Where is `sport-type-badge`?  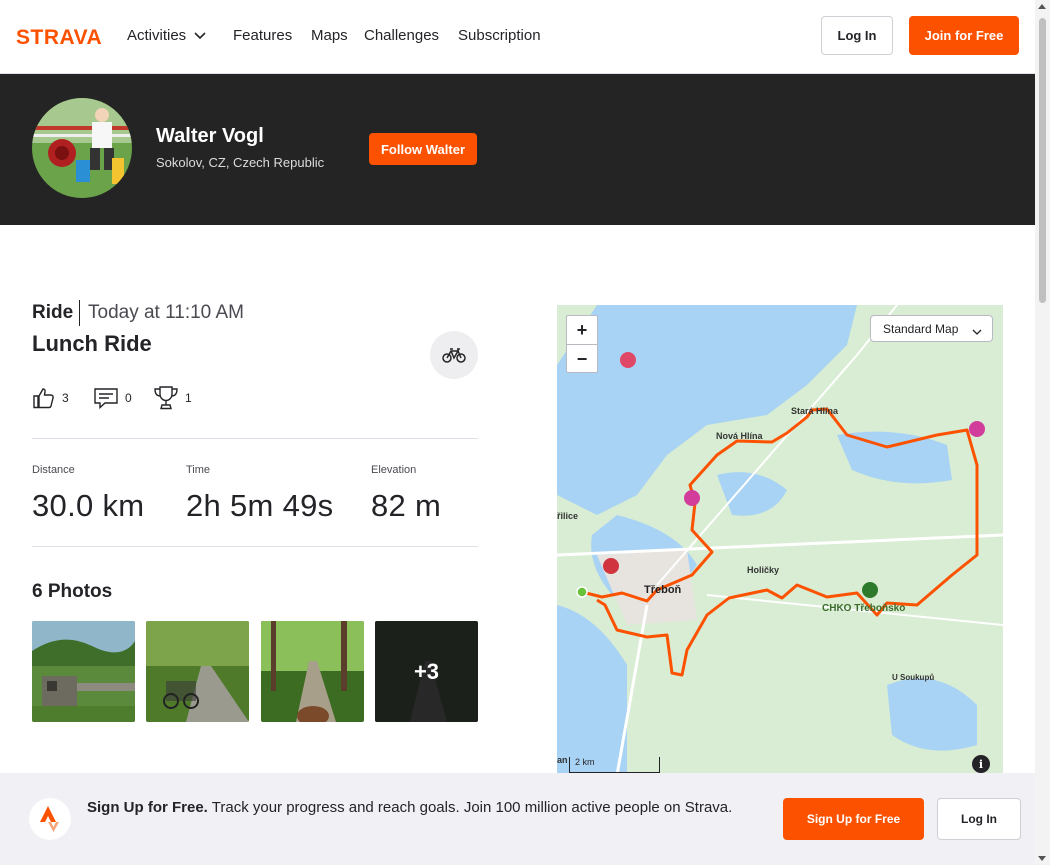 sport-type-badge is located at coordinates (454, 355).